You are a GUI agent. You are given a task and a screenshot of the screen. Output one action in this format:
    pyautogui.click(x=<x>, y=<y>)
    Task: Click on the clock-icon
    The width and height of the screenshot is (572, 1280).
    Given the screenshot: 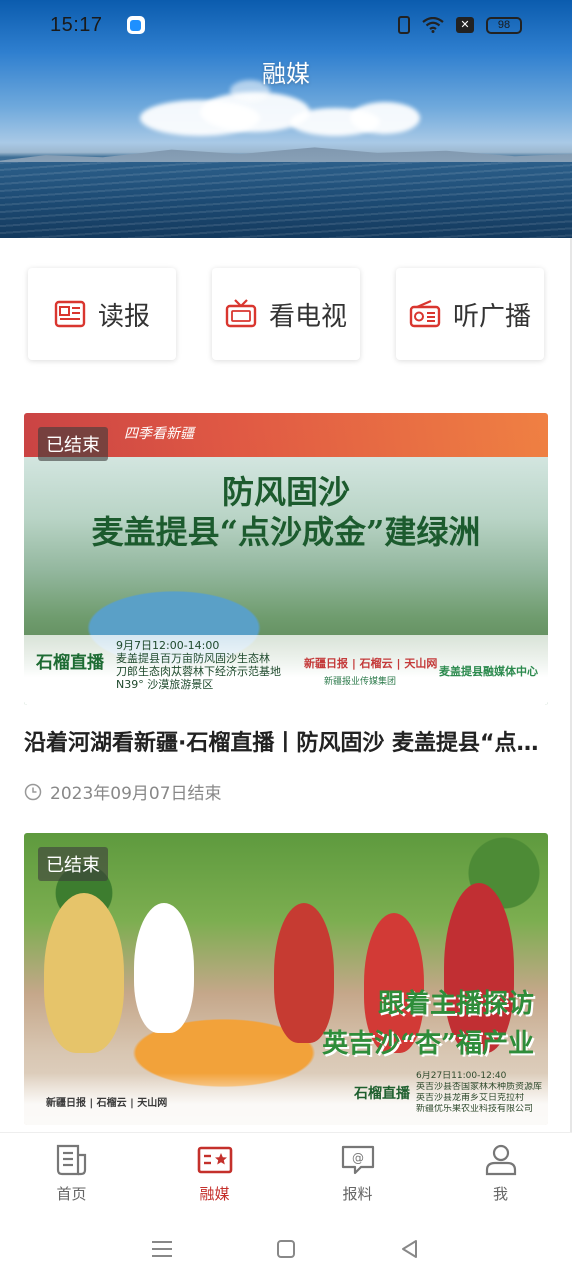 What is the action you would take?
    pyautogui.click(x=33, y=791)
    